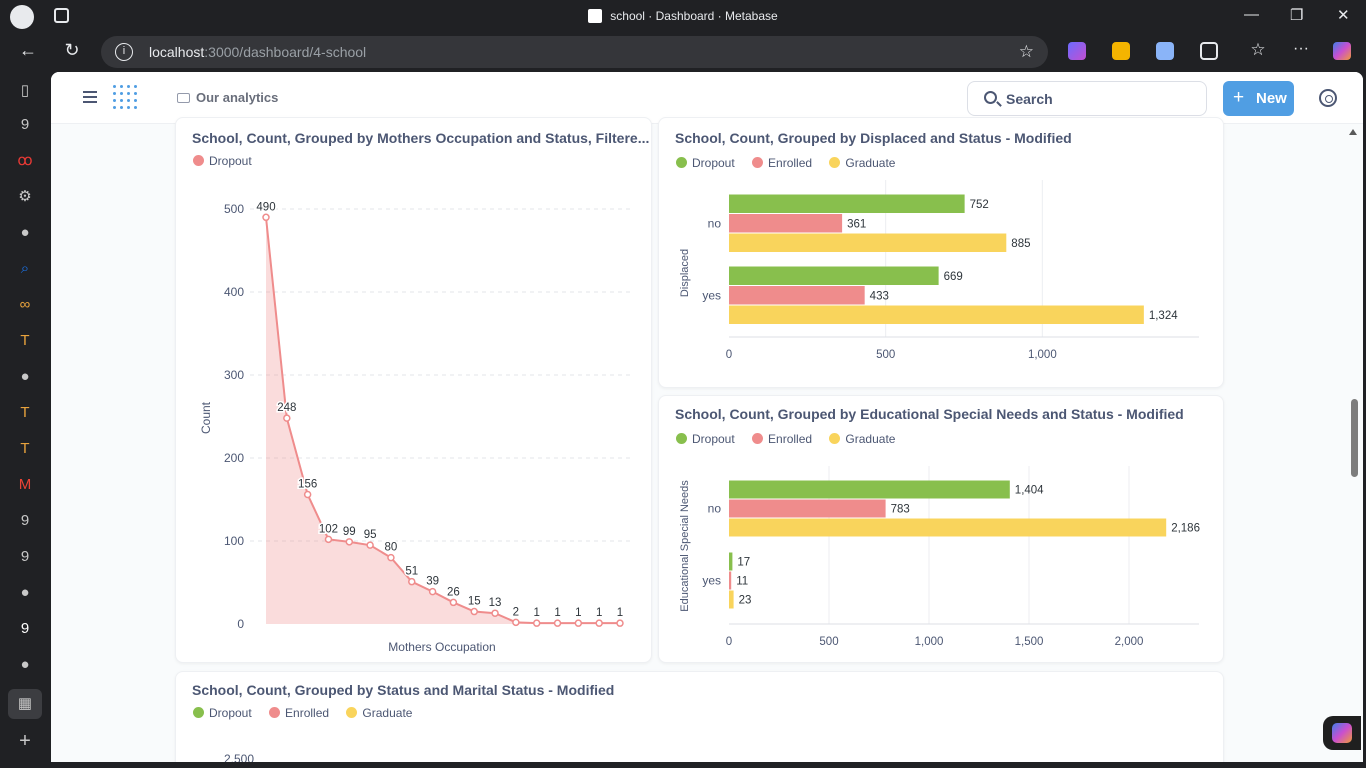  Describe the element at coordinates (25, 741) in the screenshot. I see `sidebar-add-icon: +` at that location.